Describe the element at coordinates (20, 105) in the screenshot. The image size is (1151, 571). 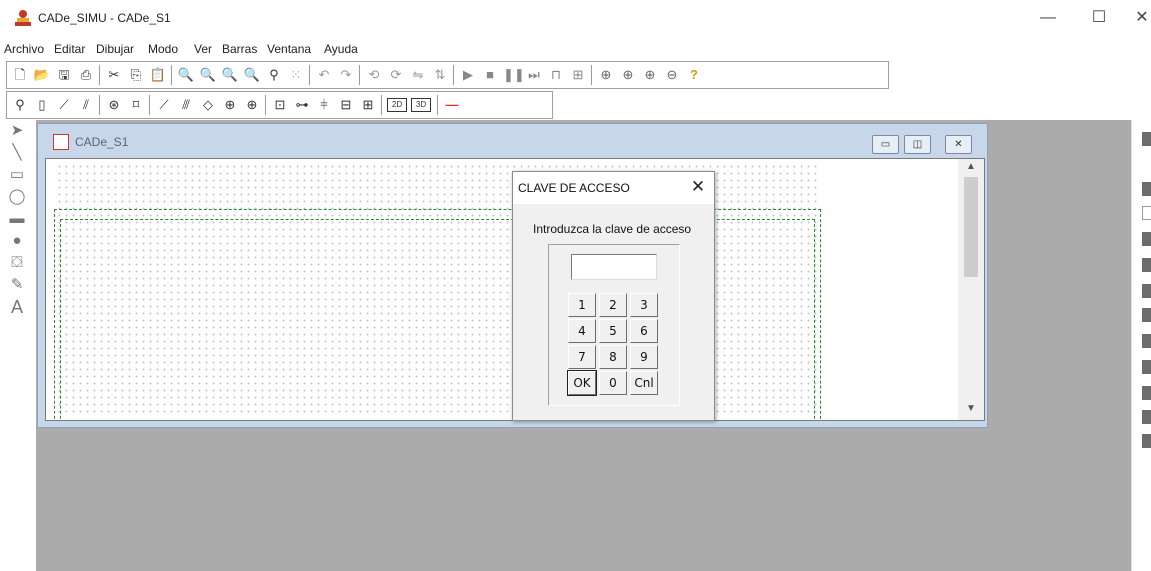
I see `supply-icon: ⚲` at that location.